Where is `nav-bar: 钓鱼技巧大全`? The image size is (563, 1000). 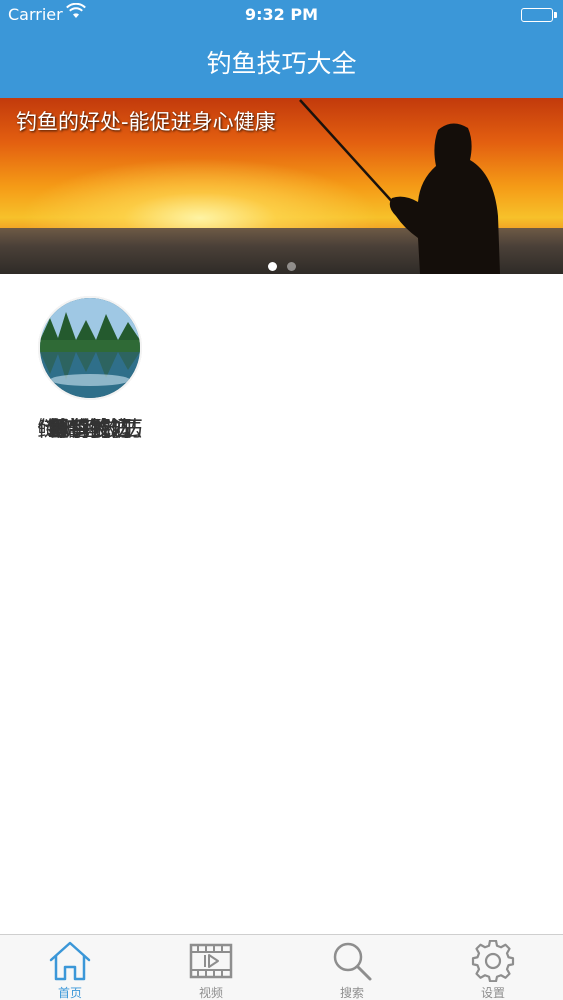 nav-bar: 钓鱼技巧大全 is located at coordinates (281, 64).